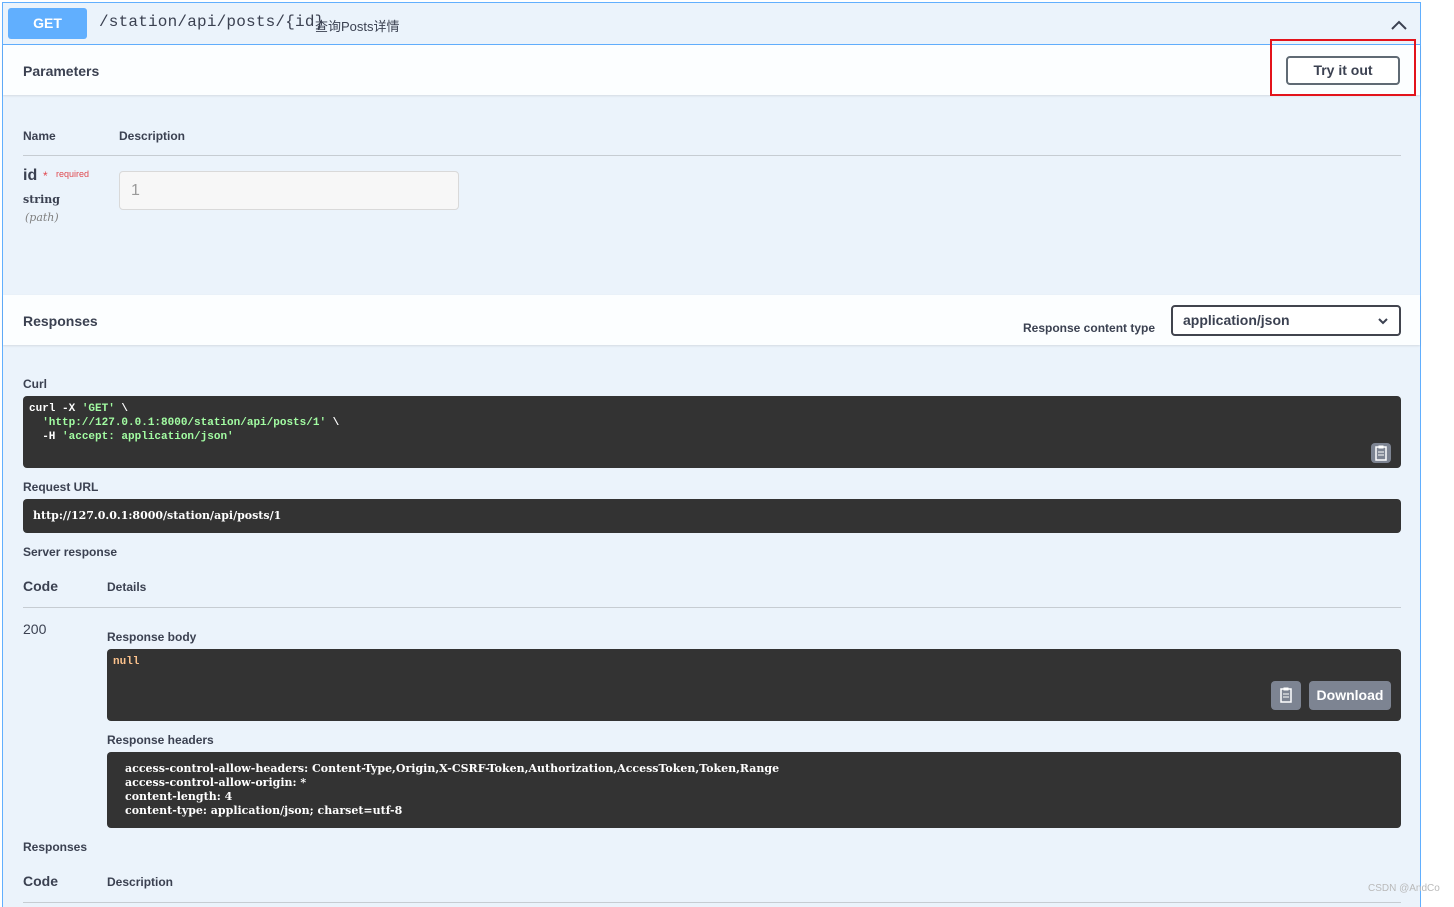  I want to click on chevron-up-icon, so click(1399, 25).